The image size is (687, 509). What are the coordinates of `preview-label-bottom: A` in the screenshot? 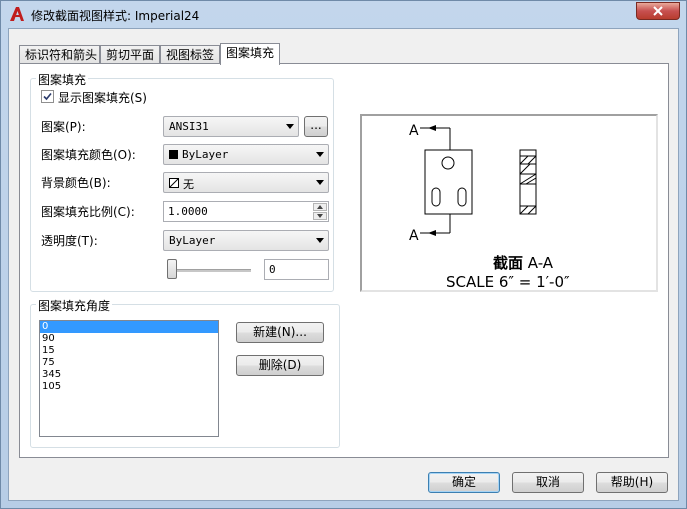 It's located at (414, 236).